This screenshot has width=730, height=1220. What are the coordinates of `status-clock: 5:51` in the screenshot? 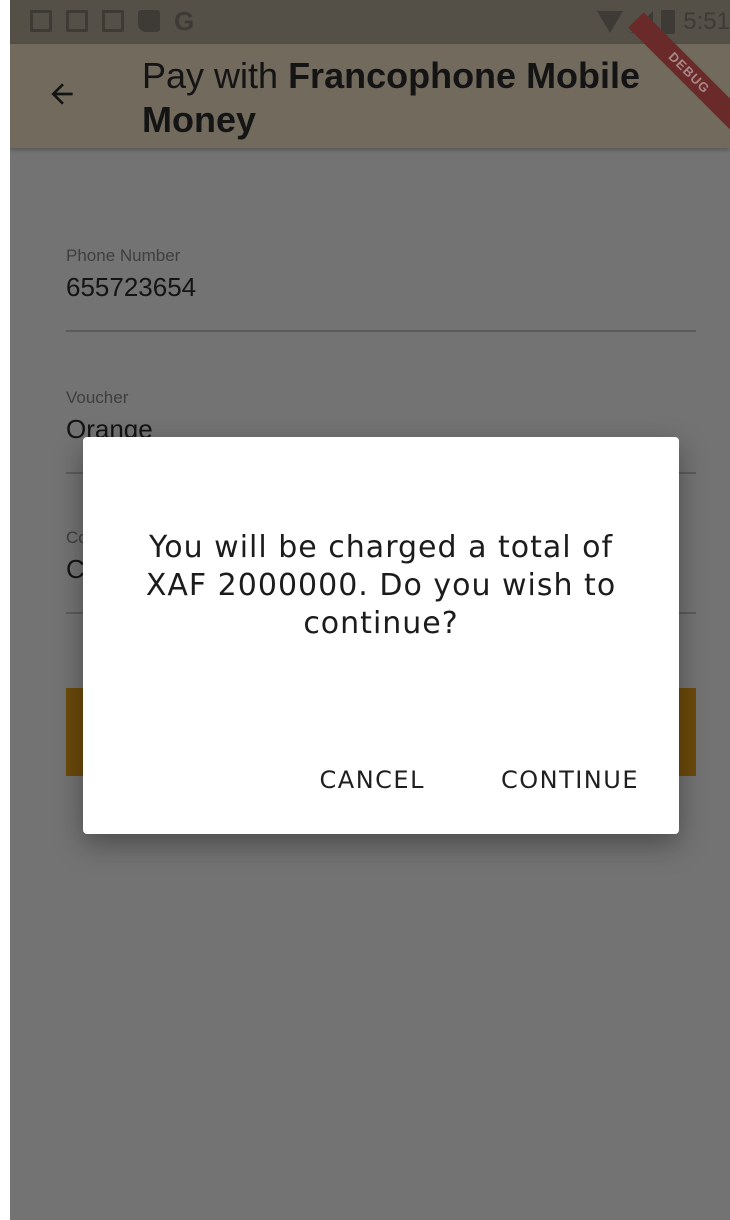 It's located at (706, 21).